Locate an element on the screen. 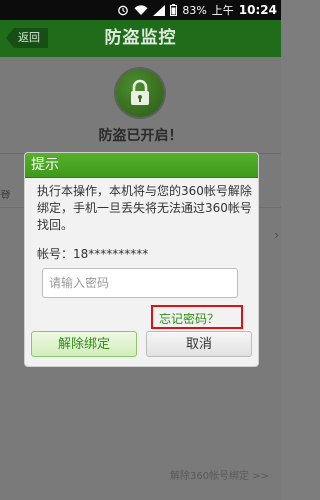 Image resolution: width=320 pixels, height=500 pixels. alarm-icon is located at coordinates (123, 10).